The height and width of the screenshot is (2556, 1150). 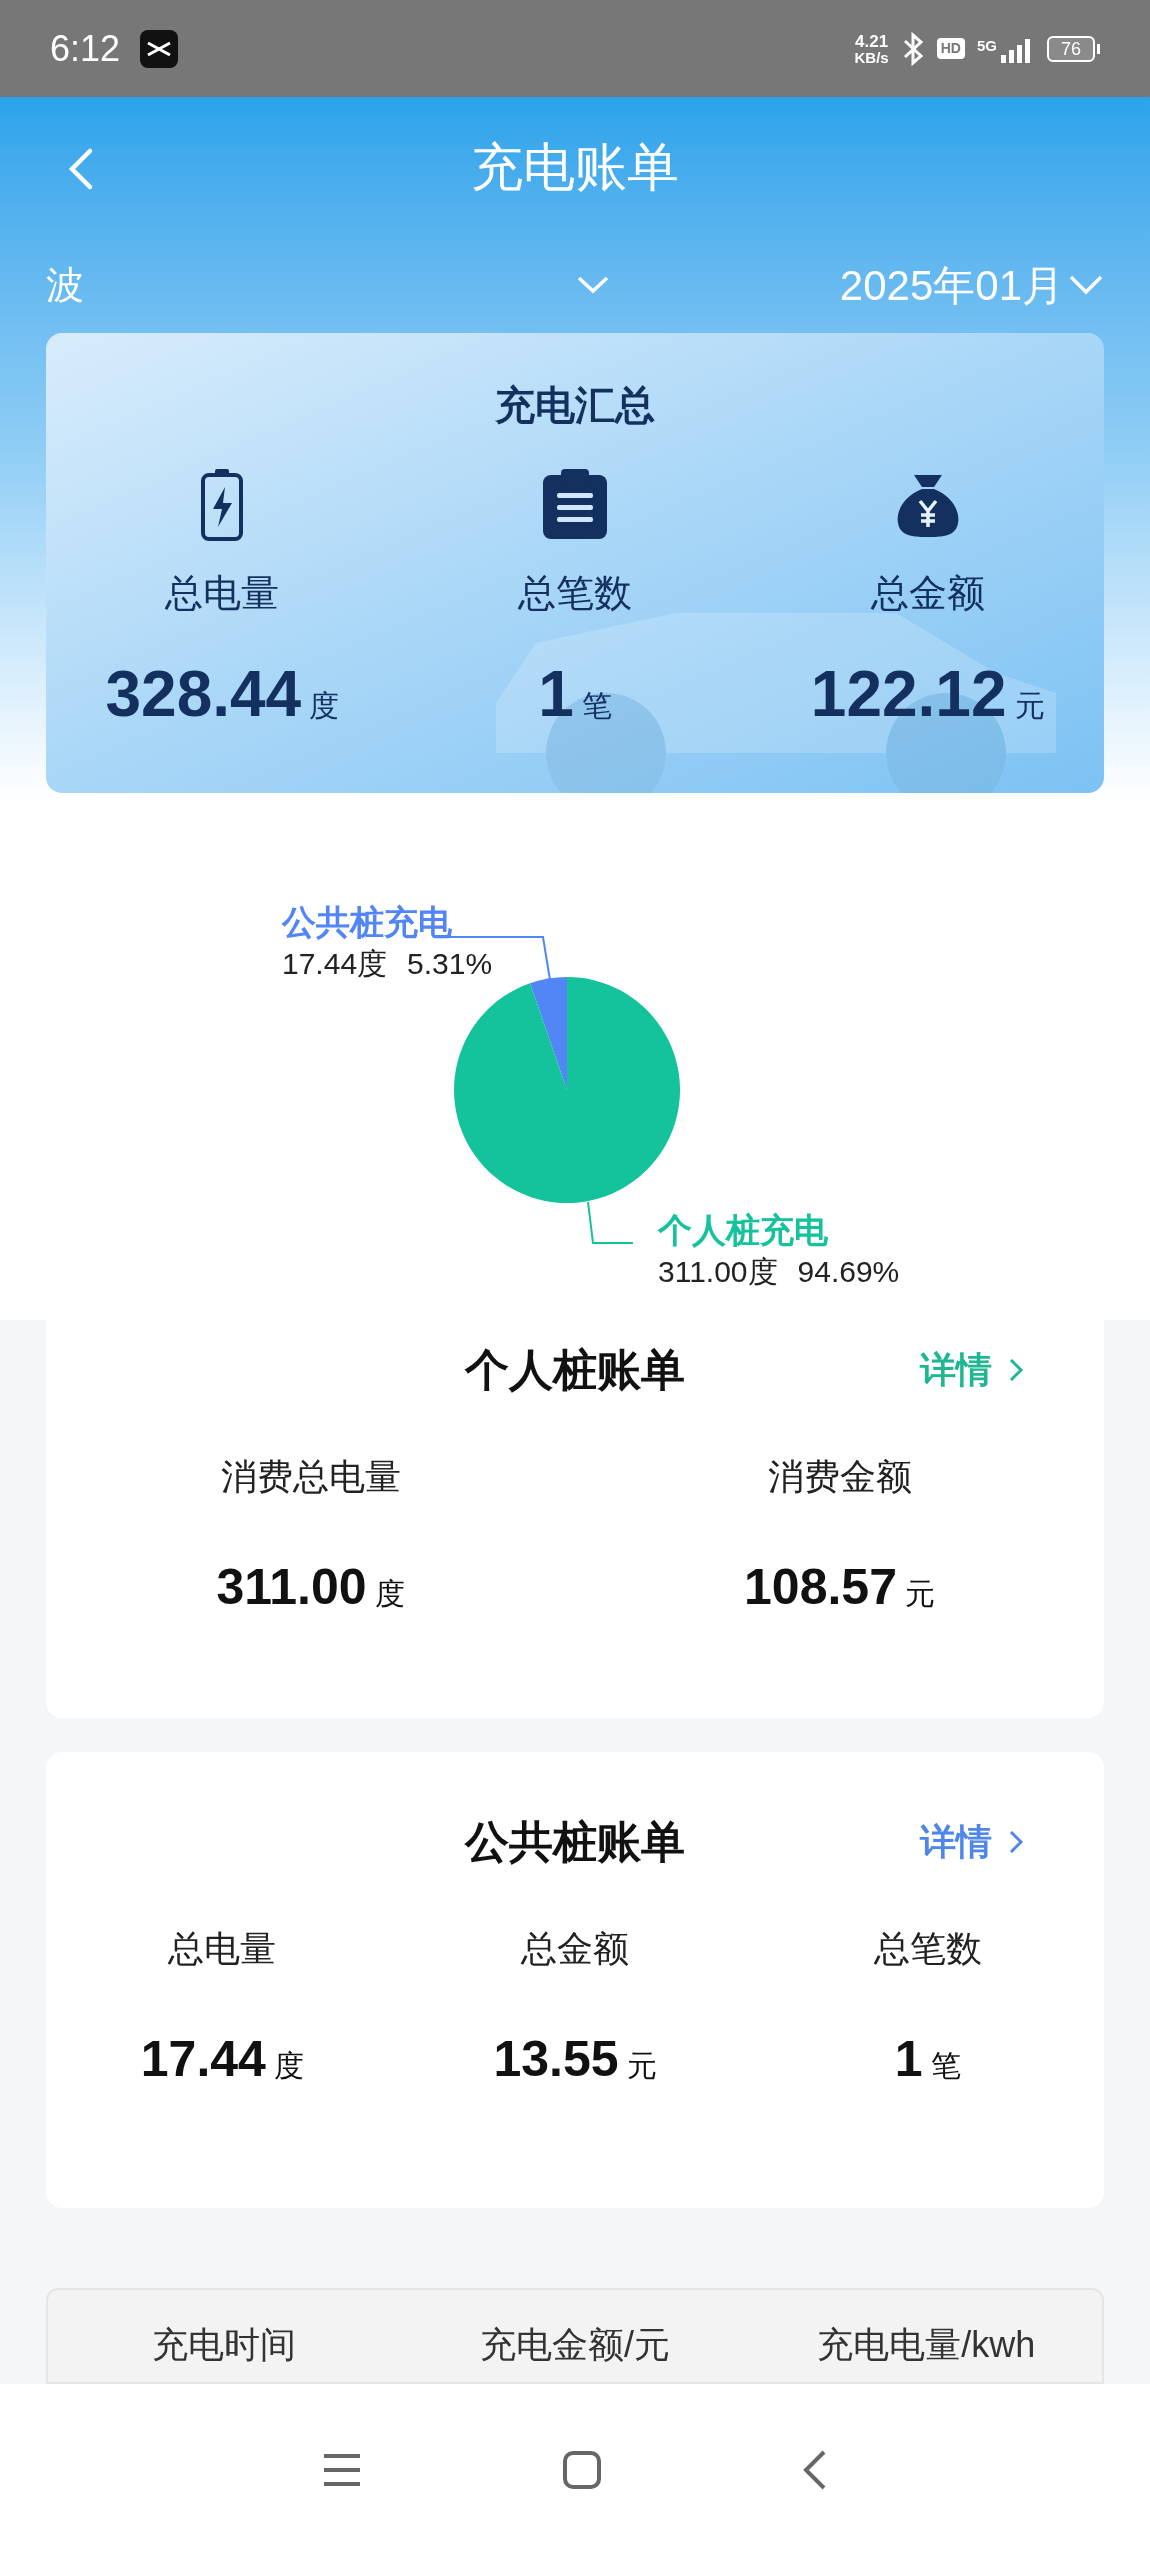 What do you see at coordinates (556, 2059) in the screenshot?
I see `value: 13.55` at bounding box center [556, 2059].